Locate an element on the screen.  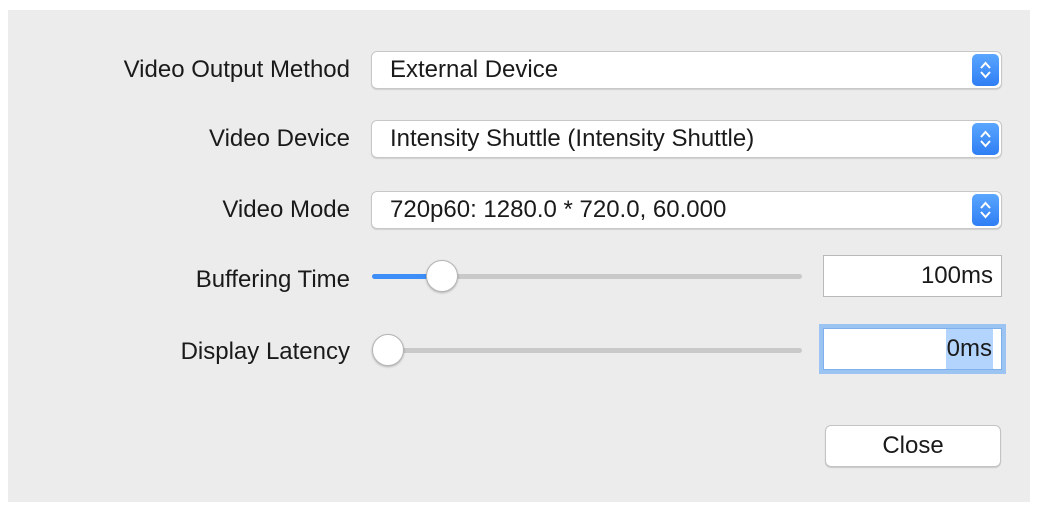
close-button: Close is located at coordinates (913, 446).